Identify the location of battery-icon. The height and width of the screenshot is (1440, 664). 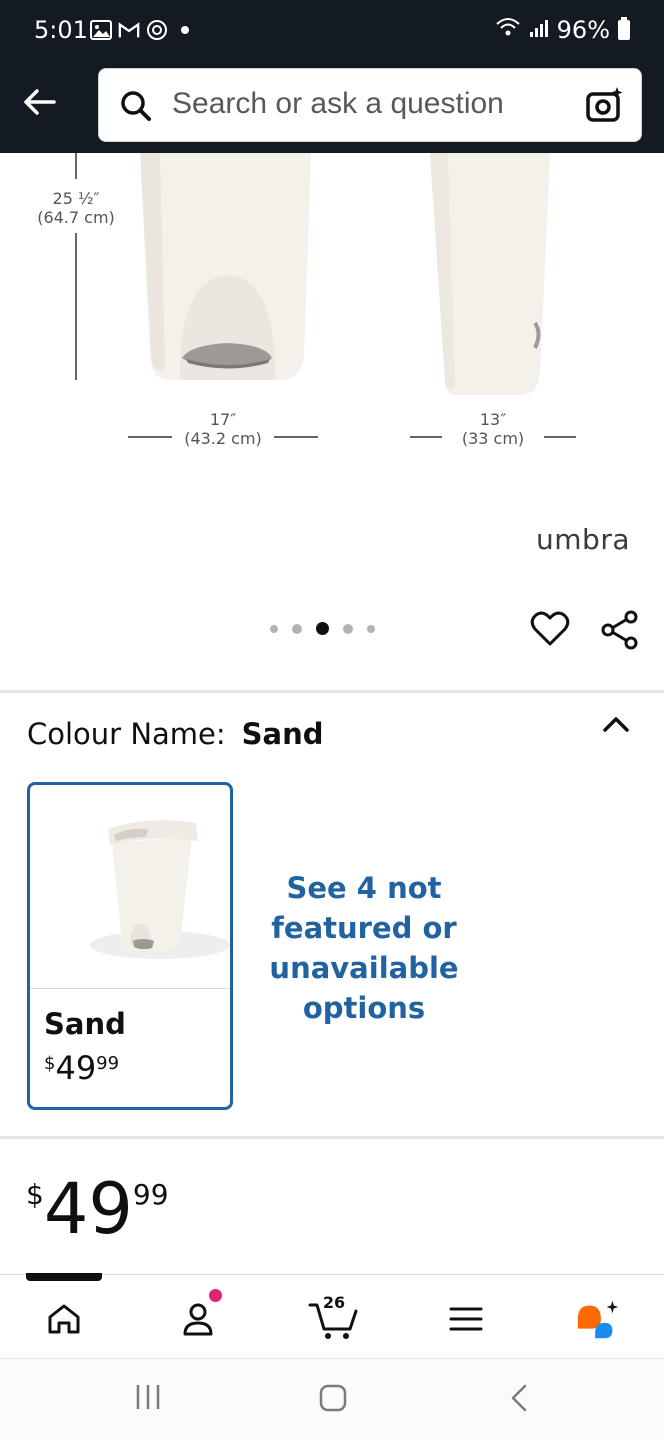
(624, 28).